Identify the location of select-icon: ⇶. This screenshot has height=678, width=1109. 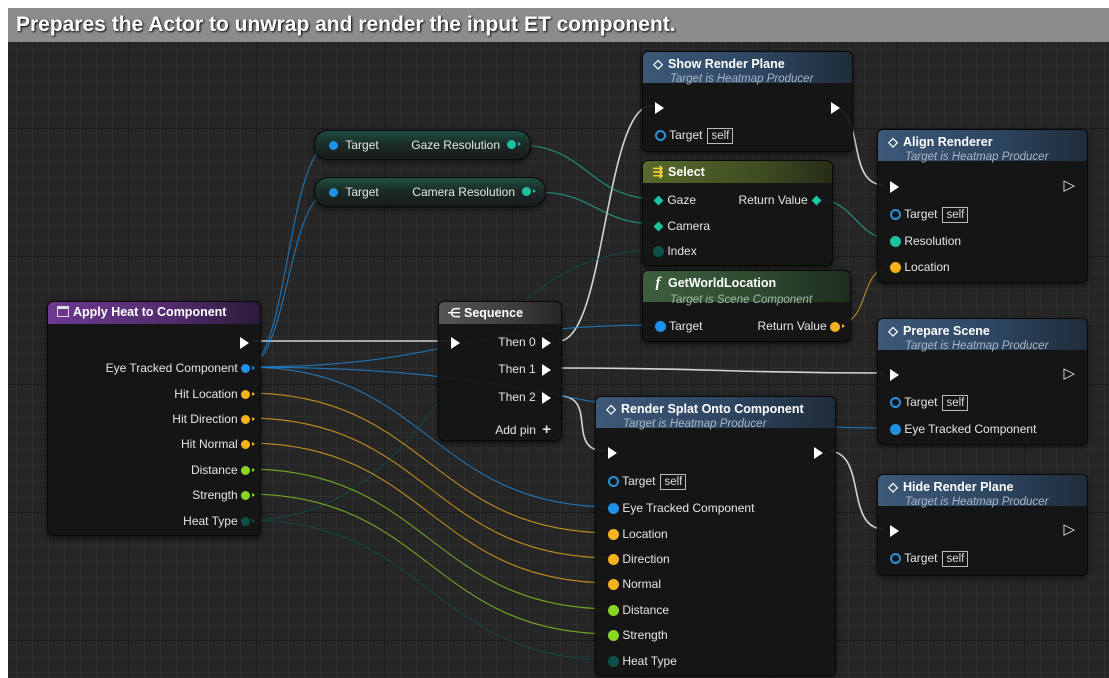
(658, 172).